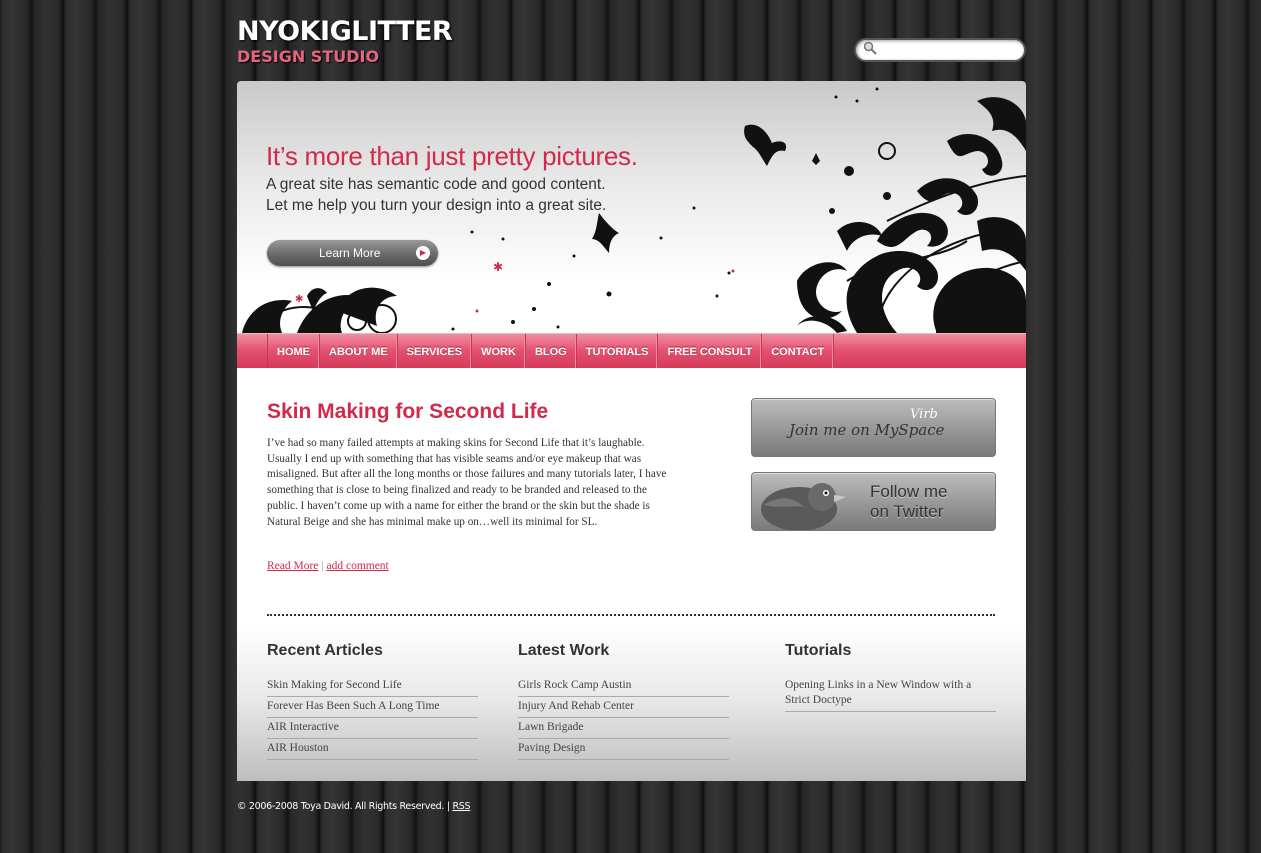  What do you see at coordinates (818, 650) in the screenshot?
I see `tutorials-title: Tutorials` at bounding box center [818, 650].